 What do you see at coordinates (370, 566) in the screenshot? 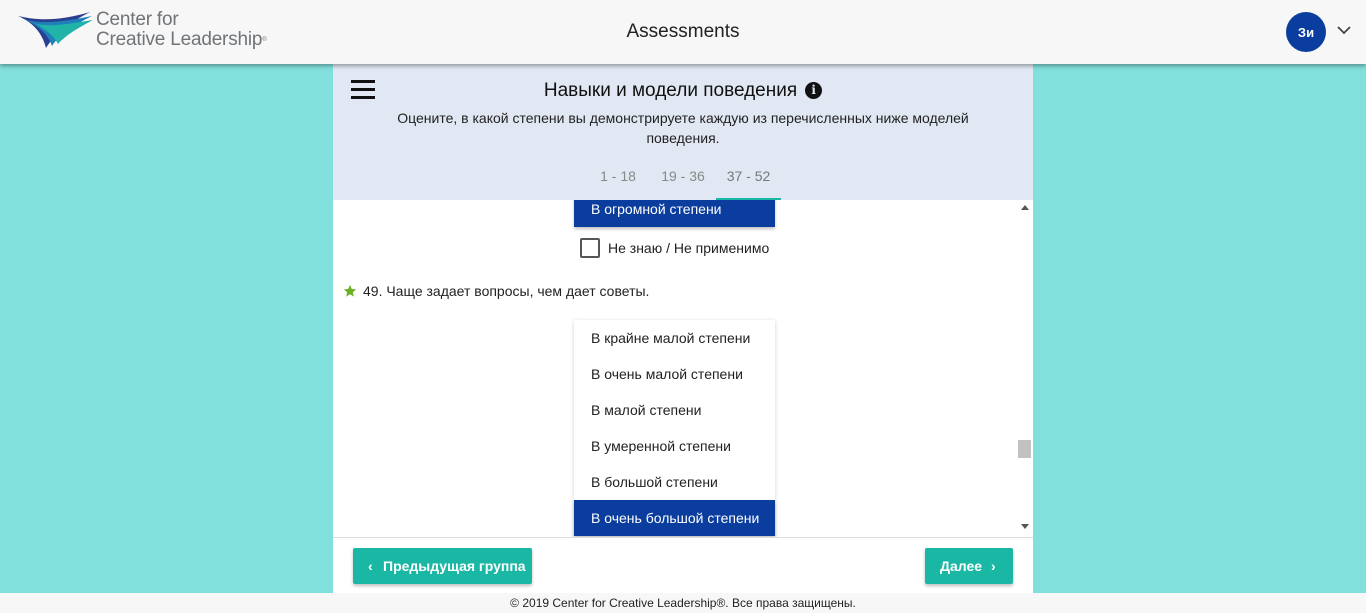
I see `chevron-left-icon: ‹` at bounding box center [370, 566].